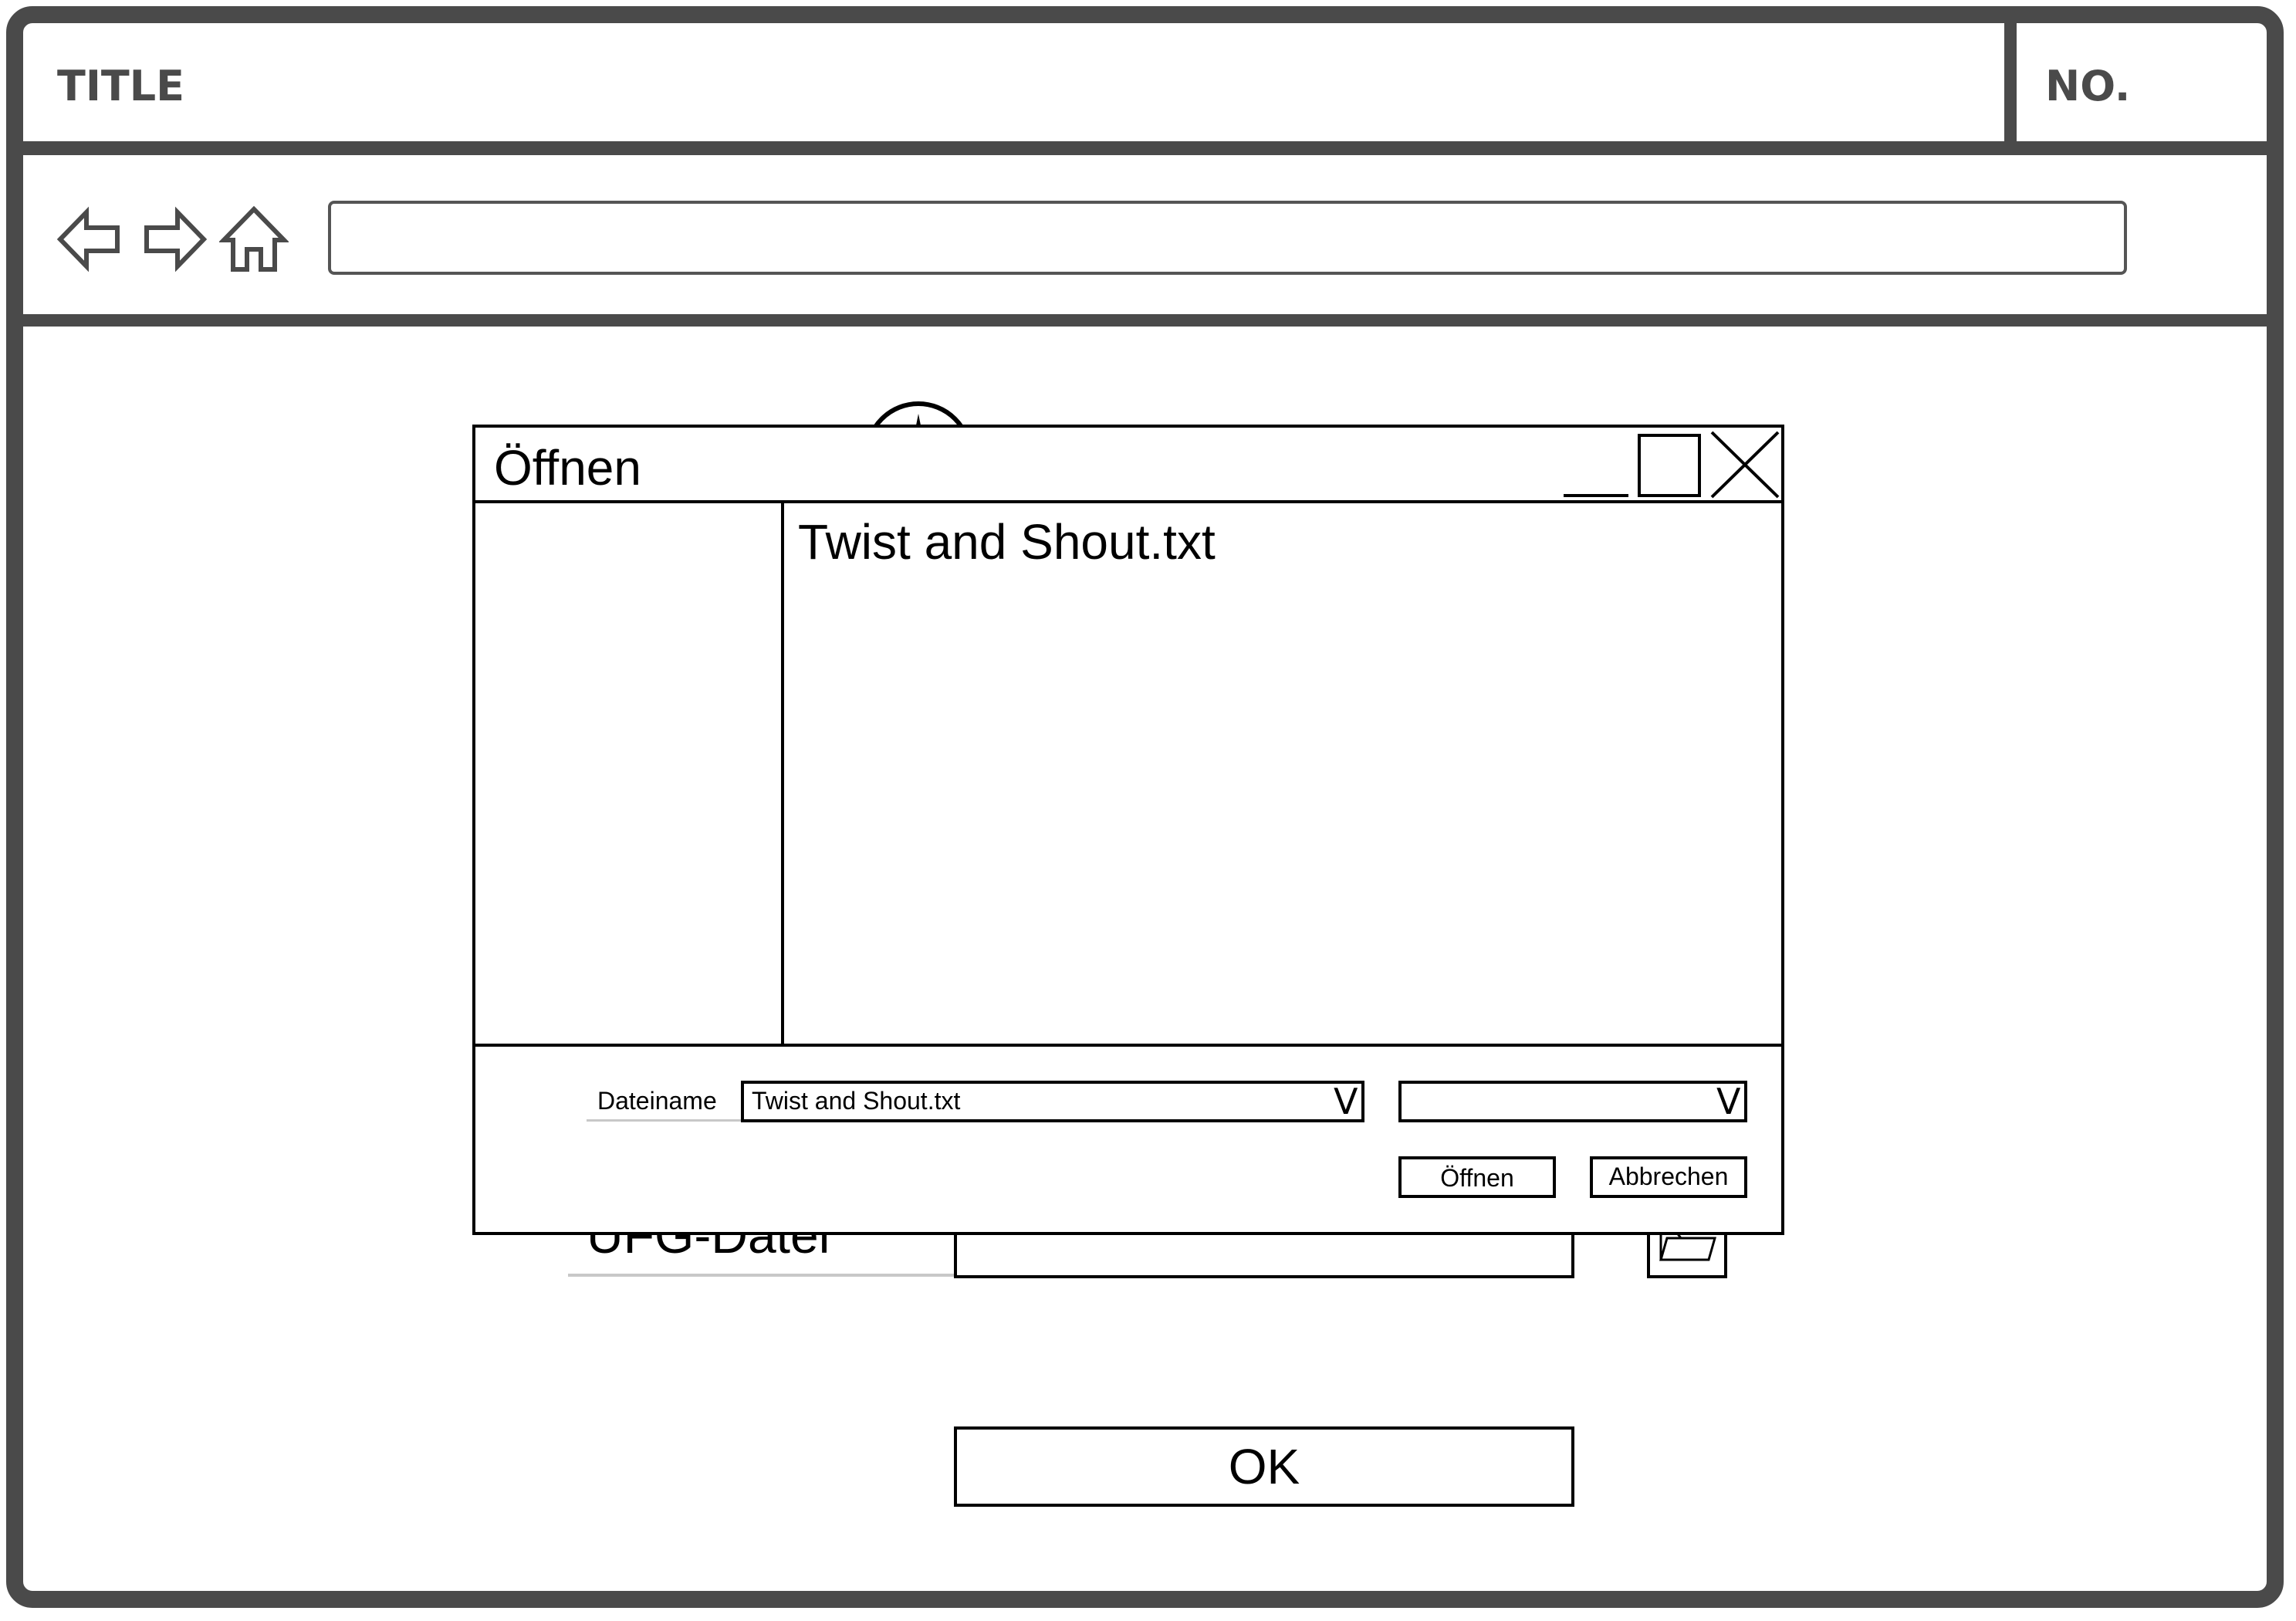 This screenshot has width=2296, height=1621. What do you see at coordinates (856, 1100) in the screenshot?
I see `filename-input: Twist and Shout.txt` at bounding box center [856, 1100].